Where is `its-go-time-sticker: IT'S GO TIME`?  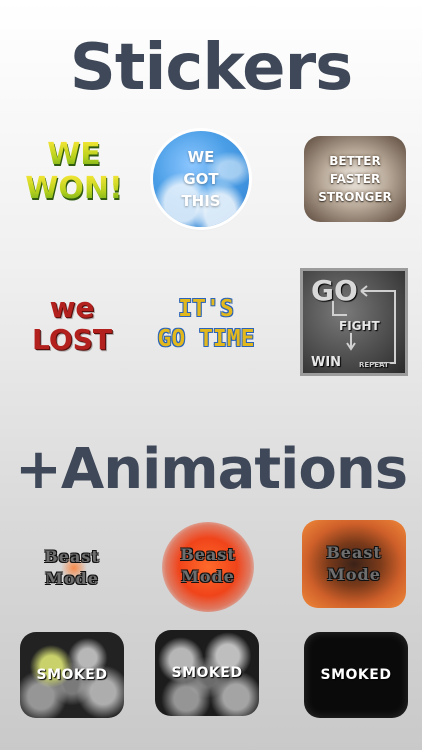
its-go-time-sticker: IT'S GO TIME is located at coordinates (206, 324).